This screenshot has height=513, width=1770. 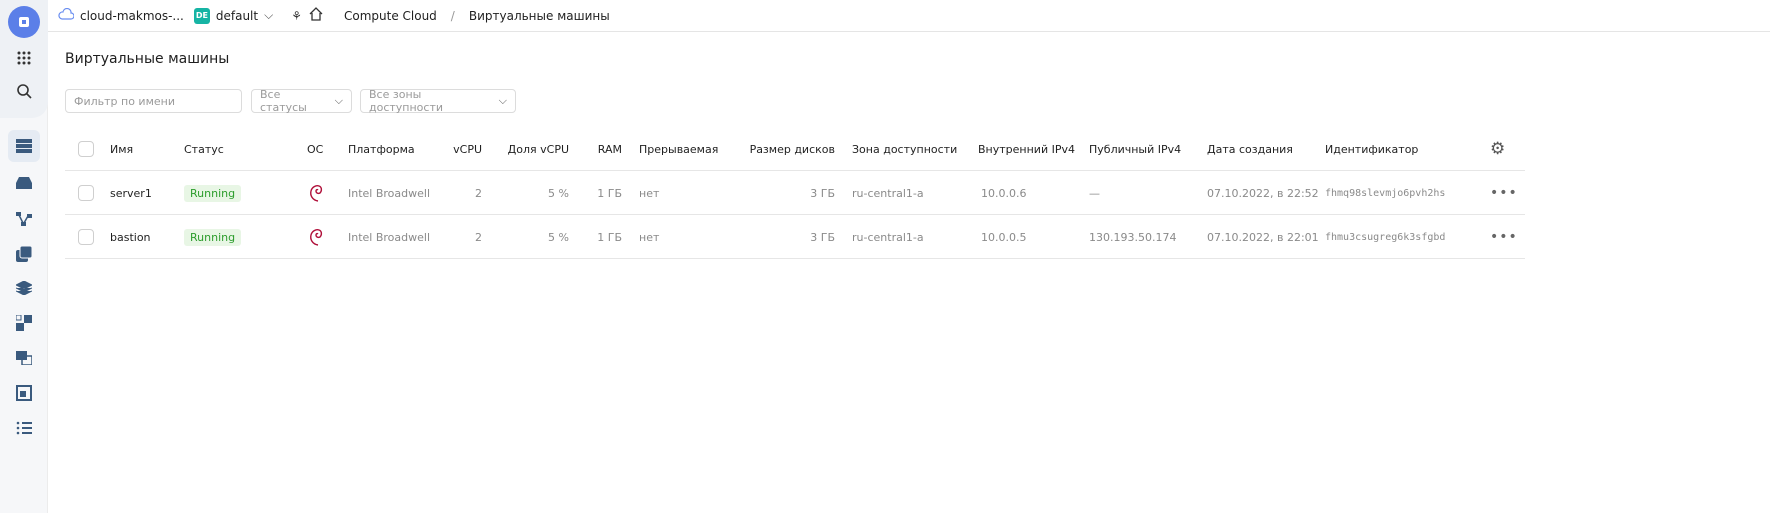 I want to click on col-public-ip: Публичный IPv4, so click(x=1135, y=149).